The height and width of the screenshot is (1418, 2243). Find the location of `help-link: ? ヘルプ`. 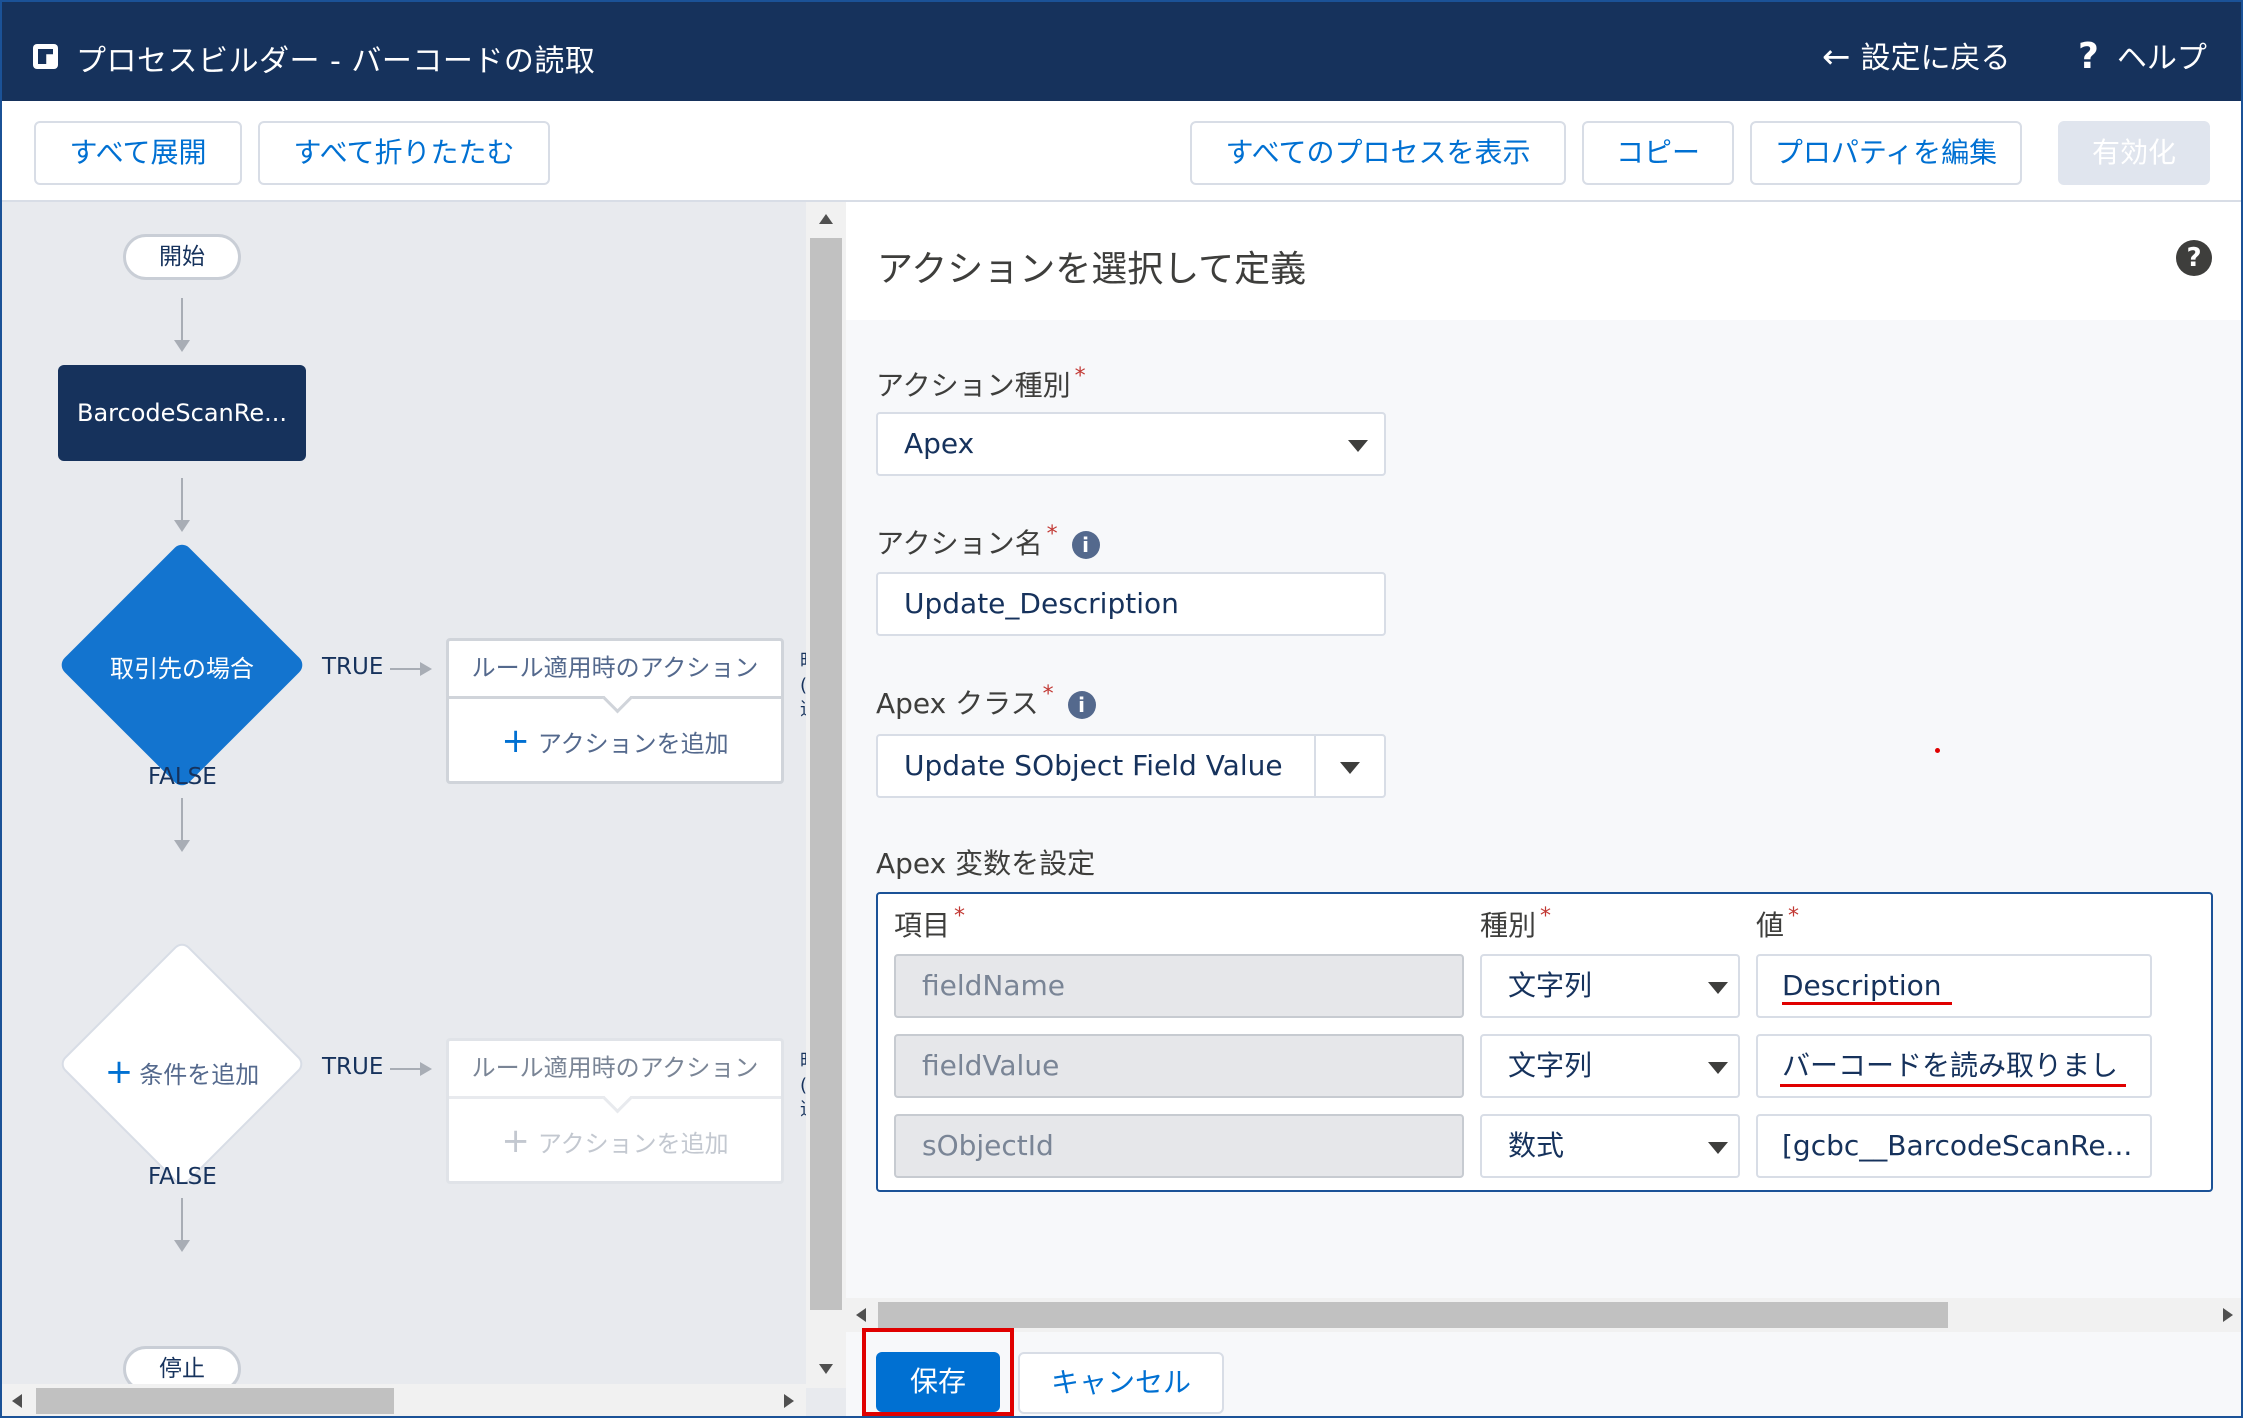

help-link: ? ヘルプ is located at coordinates (2142, 55).